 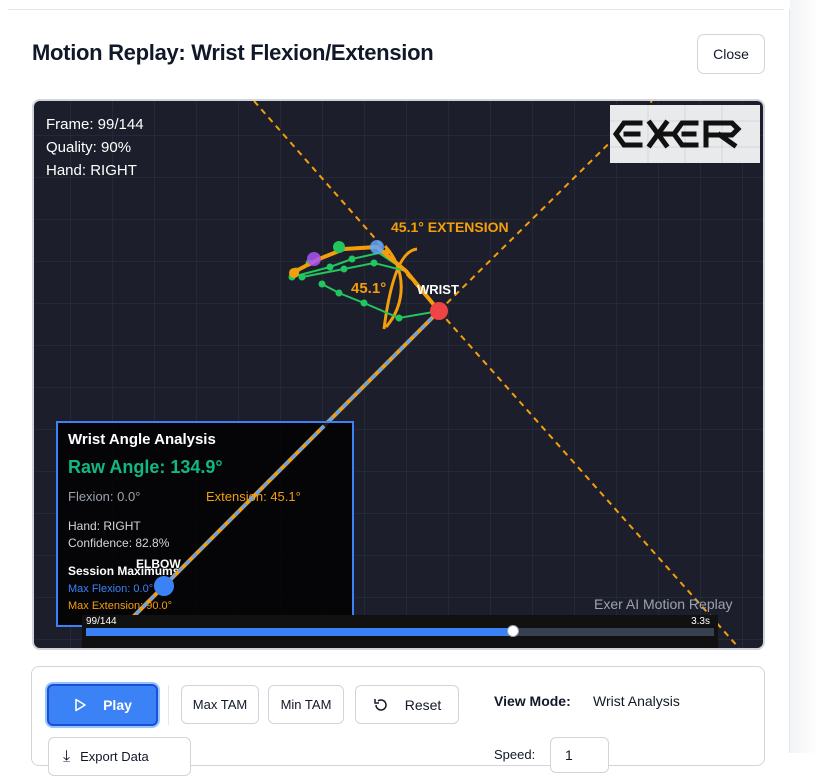 I want to click on max-extension-value: Max Extension: 90.0°, so click(x=120, y=606).